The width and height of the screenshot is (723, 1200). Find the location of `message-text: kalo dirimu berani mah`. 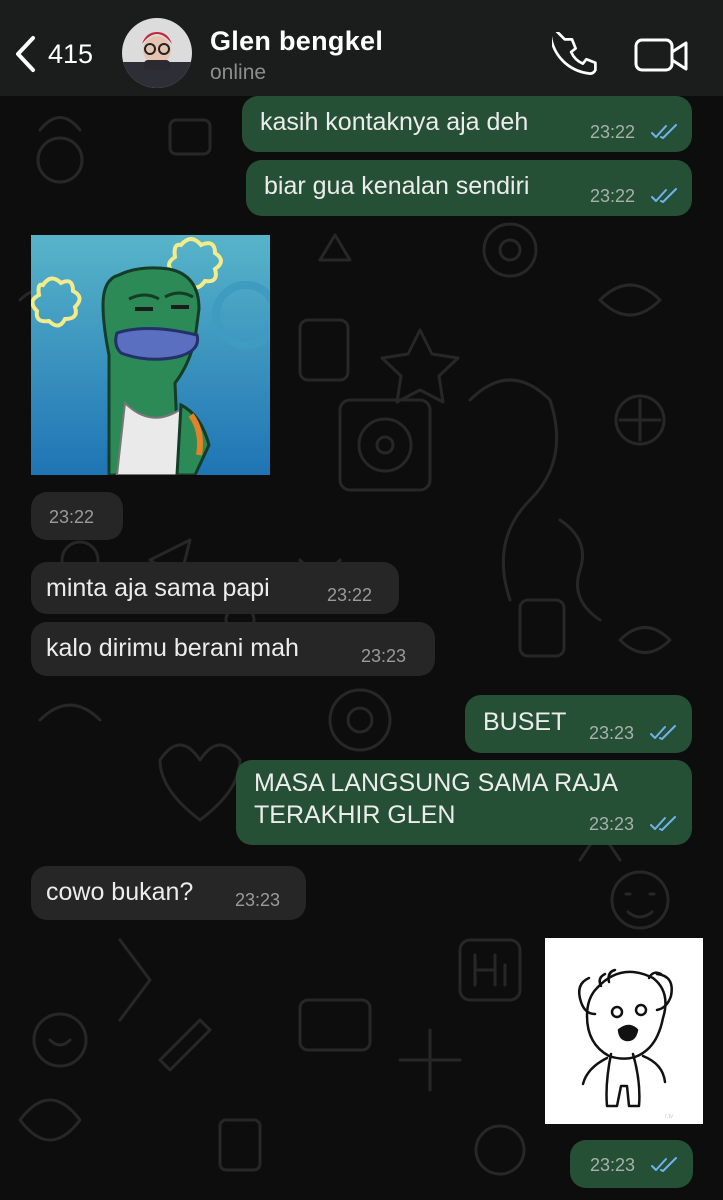

message-text: kalo dirimu berani mah is located at coordinates (172, 648).